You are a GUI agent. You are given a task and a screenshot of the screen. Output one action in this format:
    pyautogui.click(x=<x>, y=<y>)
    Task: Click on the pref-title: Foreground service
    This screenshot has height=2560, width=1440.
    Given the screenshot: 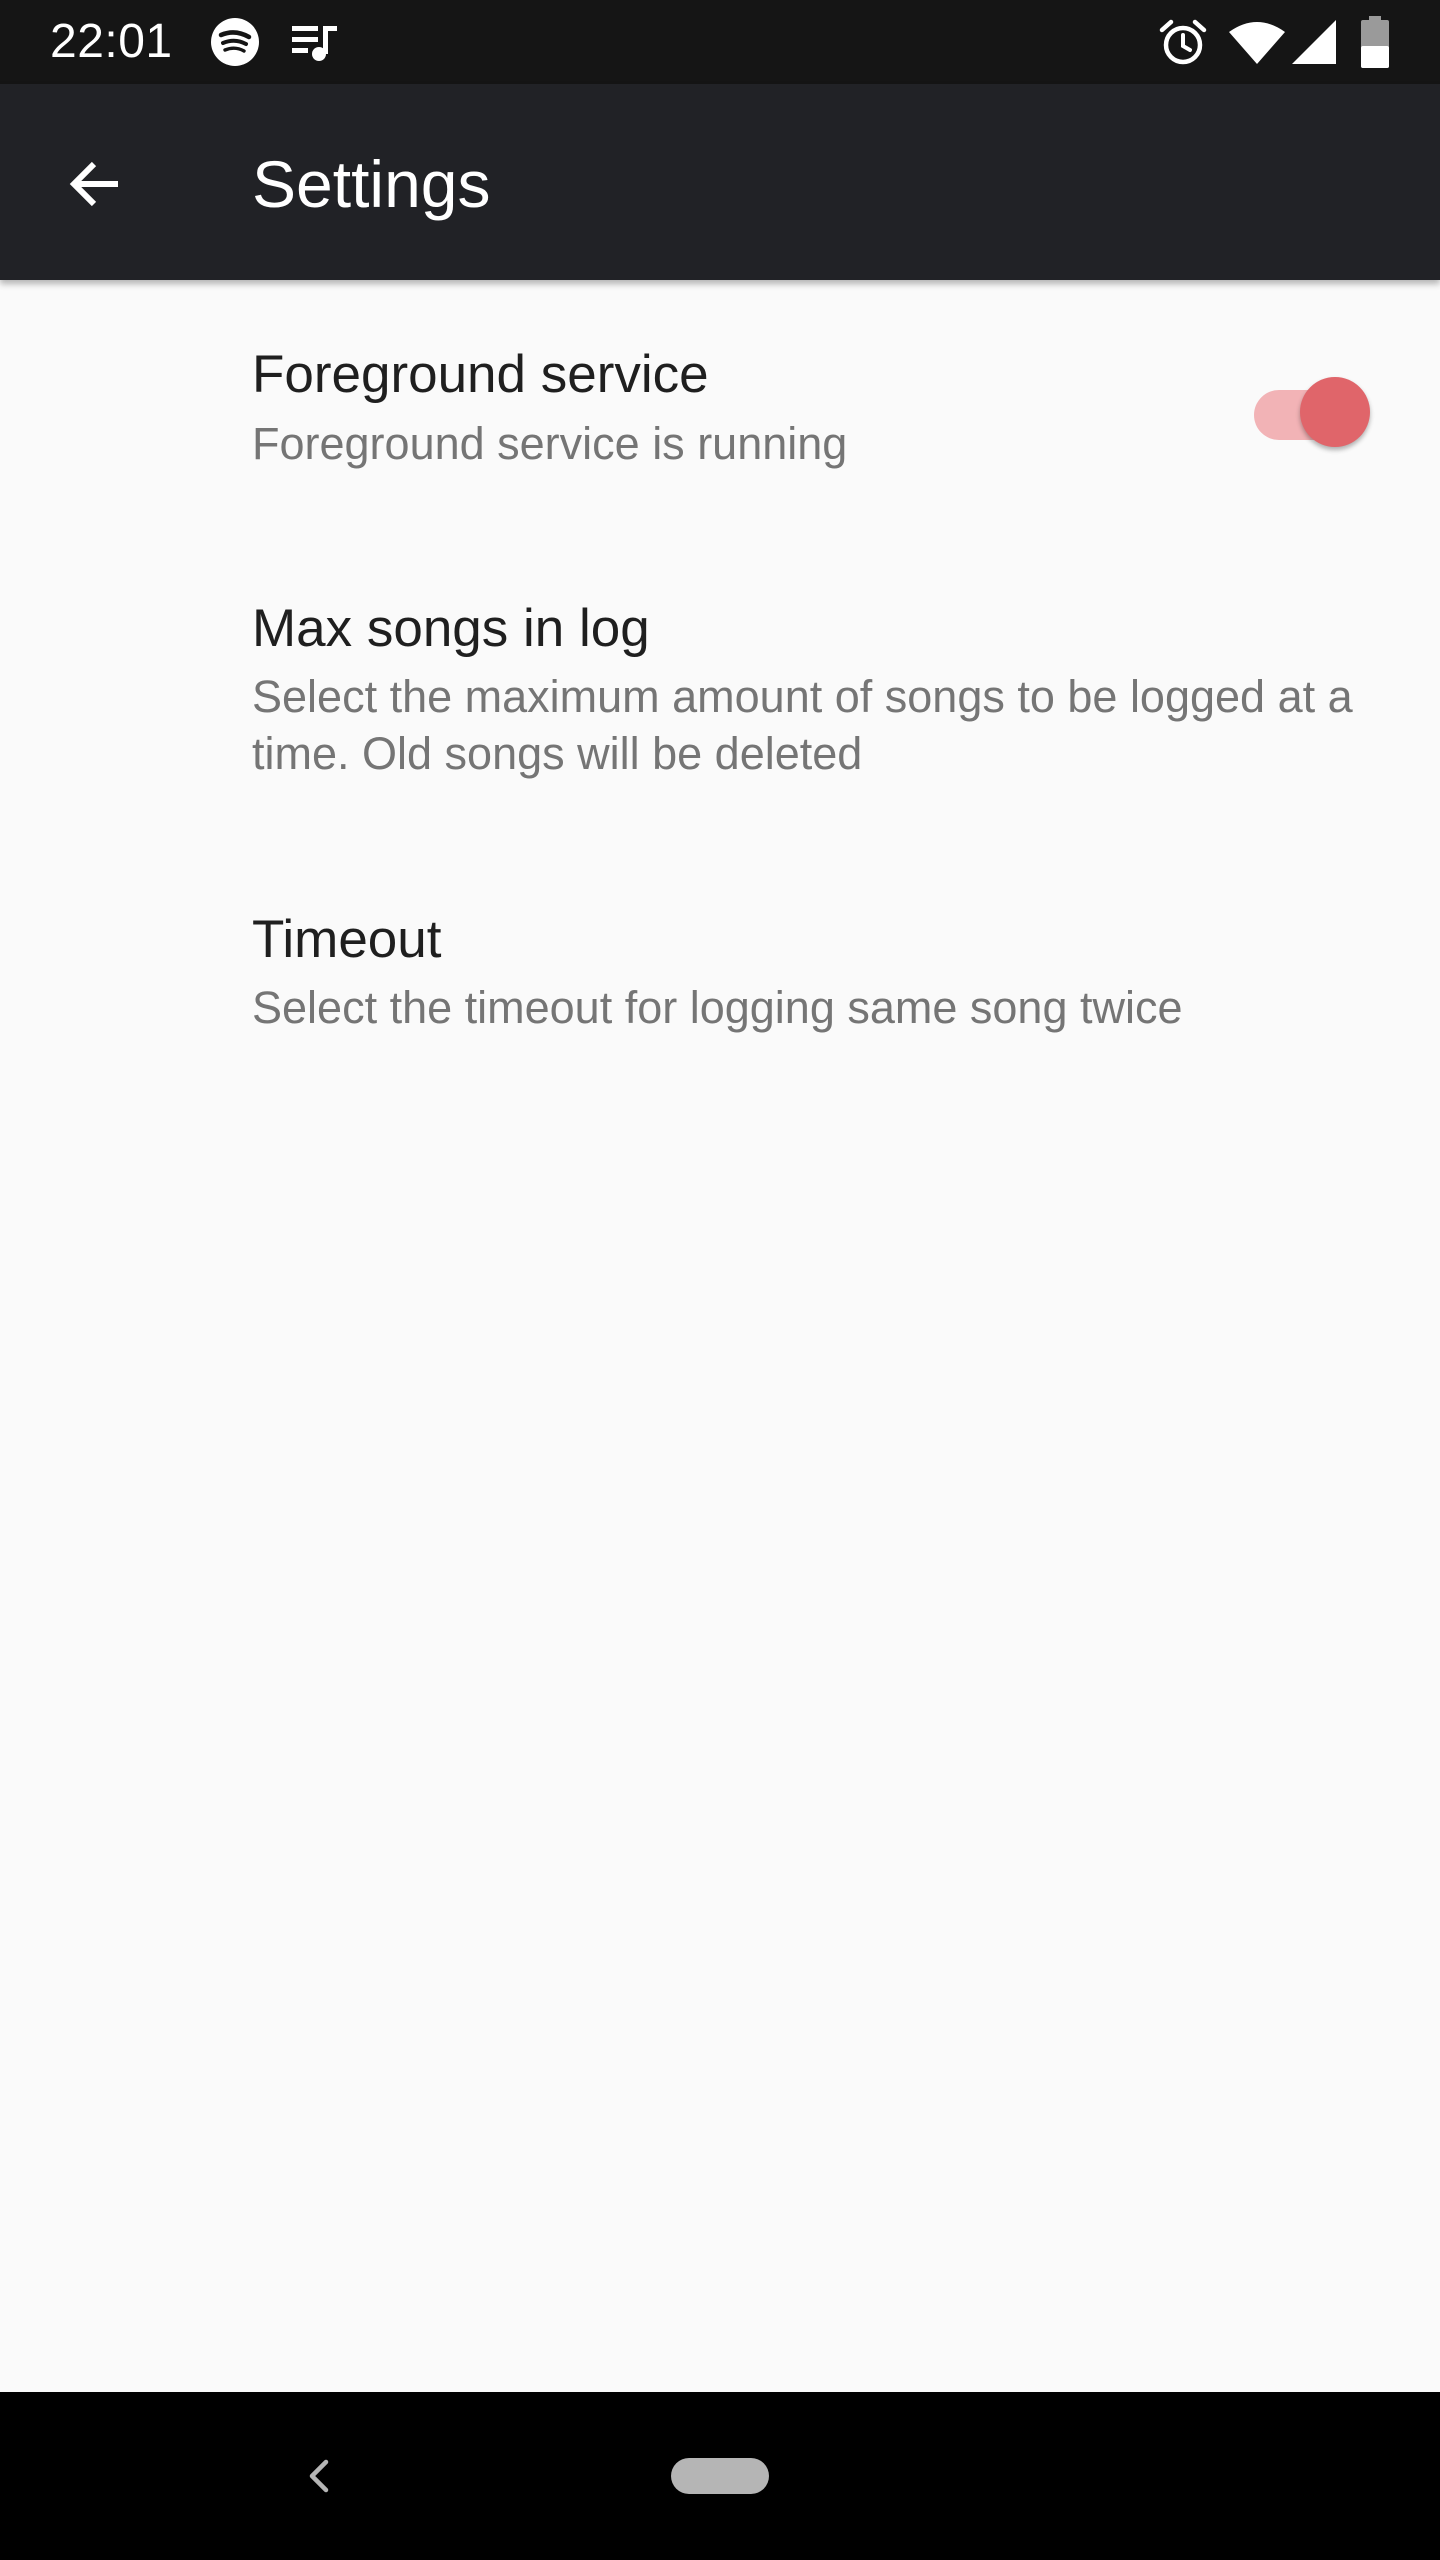 What is the action you would take?
    pyautogui.click(x=480, y=374)
    